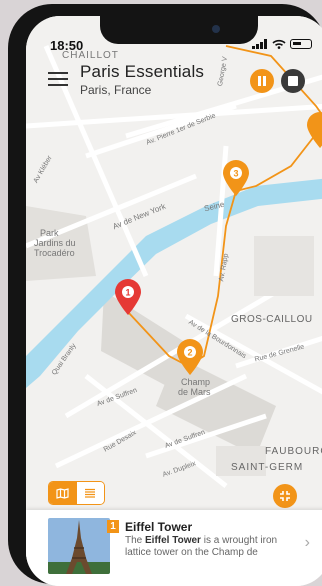  Describe the element at coordinates (216, 29) in the screenshot. I see `camera-icon` at that location.